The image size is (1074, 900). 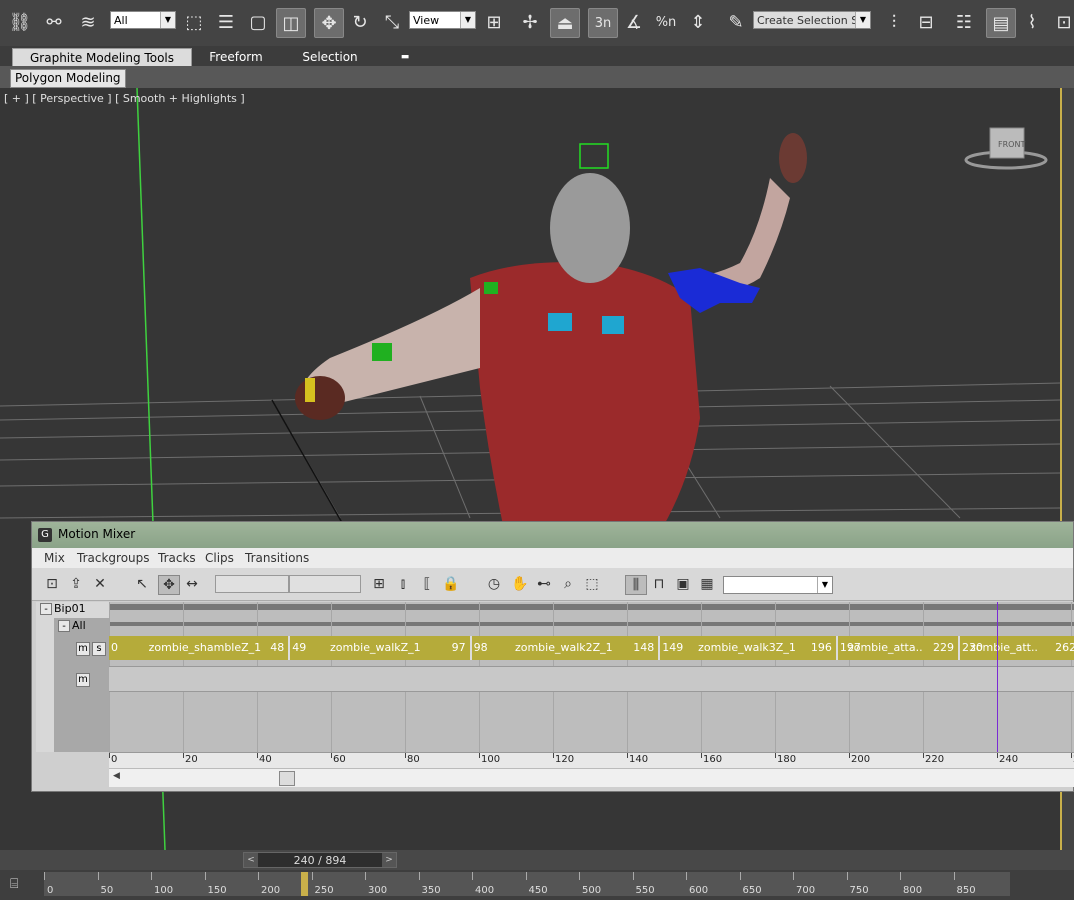 I want to click on zoom-extents-icon: ⊷, so click(x=544, y=584).